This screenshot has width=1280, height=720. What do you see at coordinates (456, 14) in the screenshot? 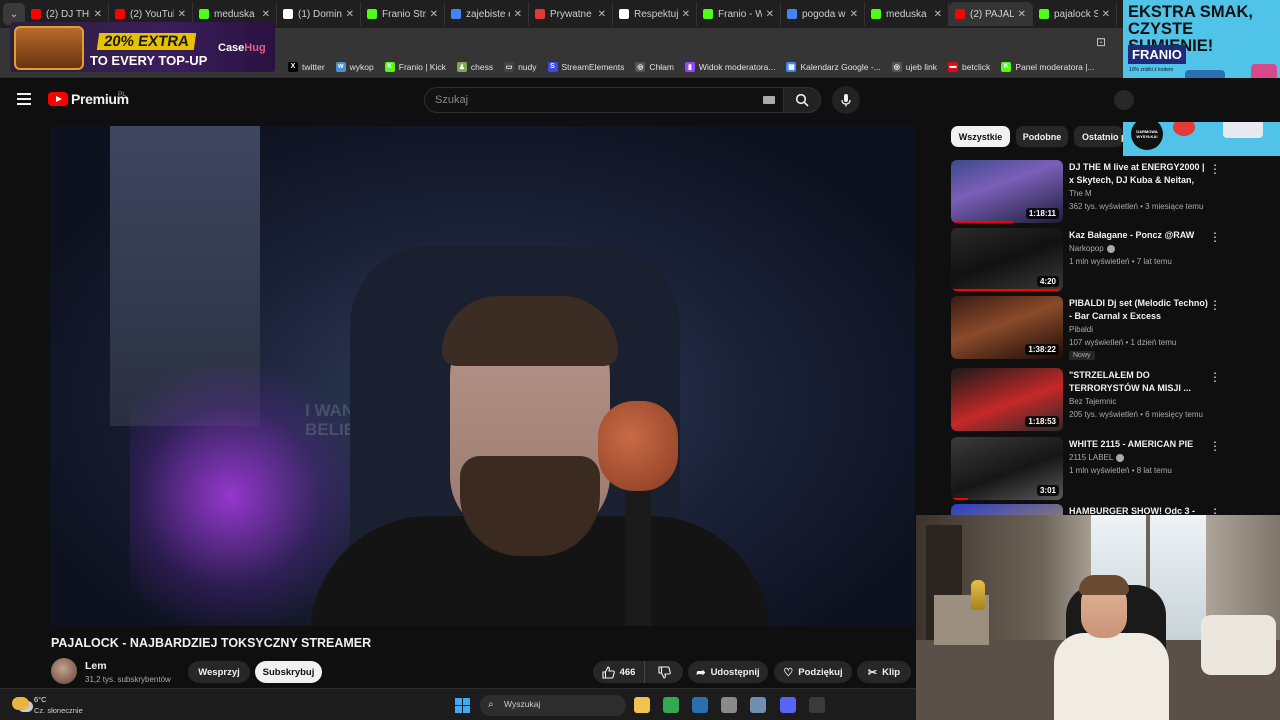
I see `tab-favicon-icon` at bounding box center [456, 14].